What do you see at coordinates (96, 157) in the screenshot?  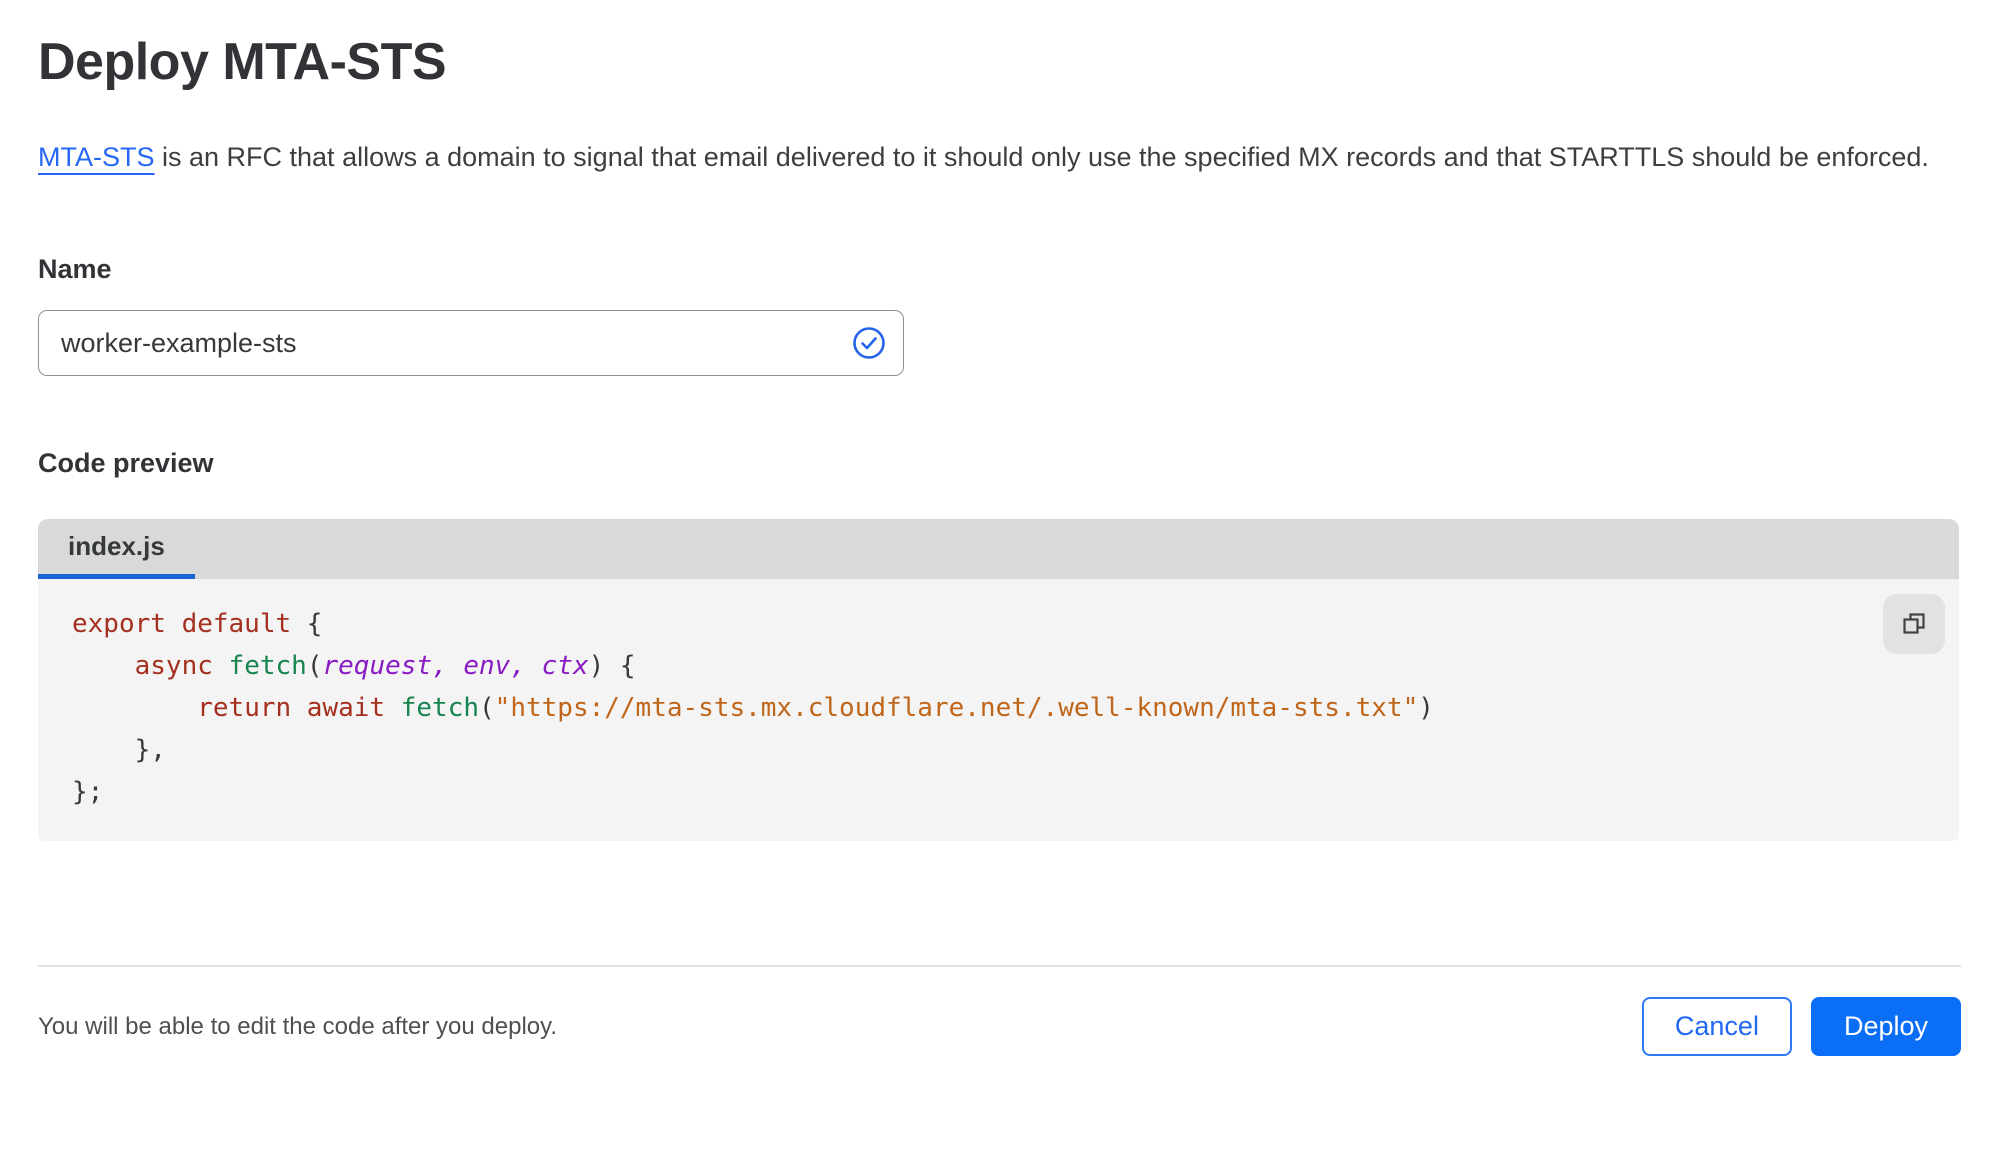 I see `mta-sts-link: MTA-STS` at bounding box center [96, 157].